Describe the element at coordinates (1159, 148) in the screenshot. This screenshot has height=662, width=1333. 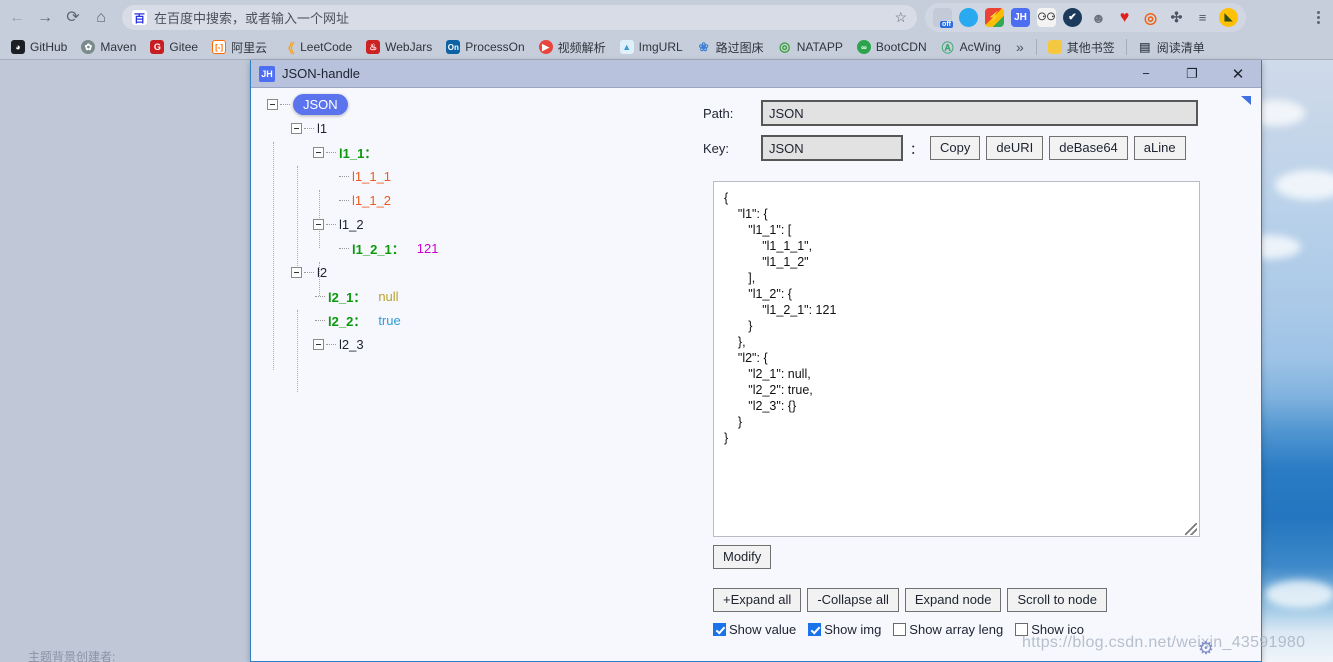
I see `aline-button: aLine` at that location.